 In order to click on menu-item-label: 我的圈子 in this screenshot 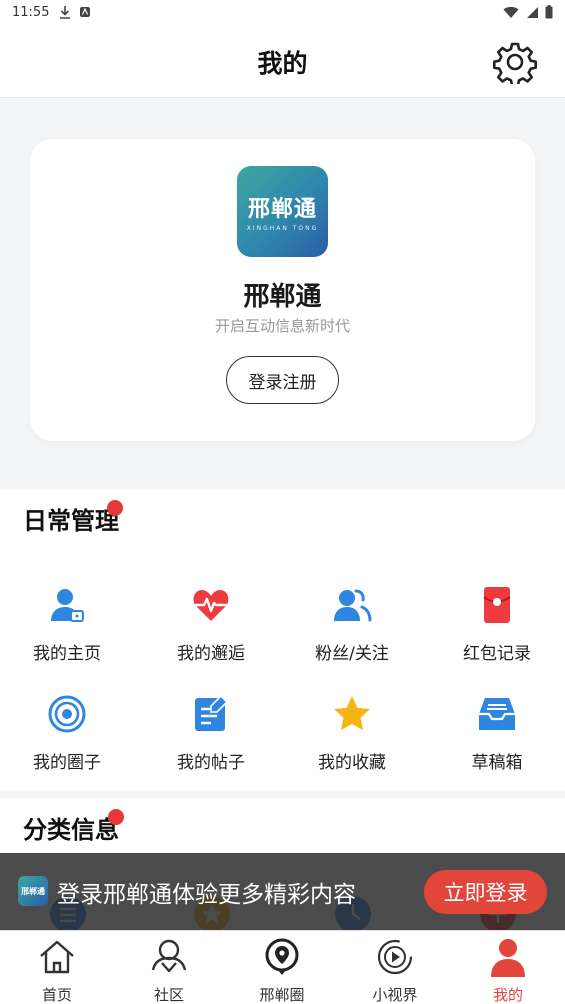, I will do `click(67, 763)`.